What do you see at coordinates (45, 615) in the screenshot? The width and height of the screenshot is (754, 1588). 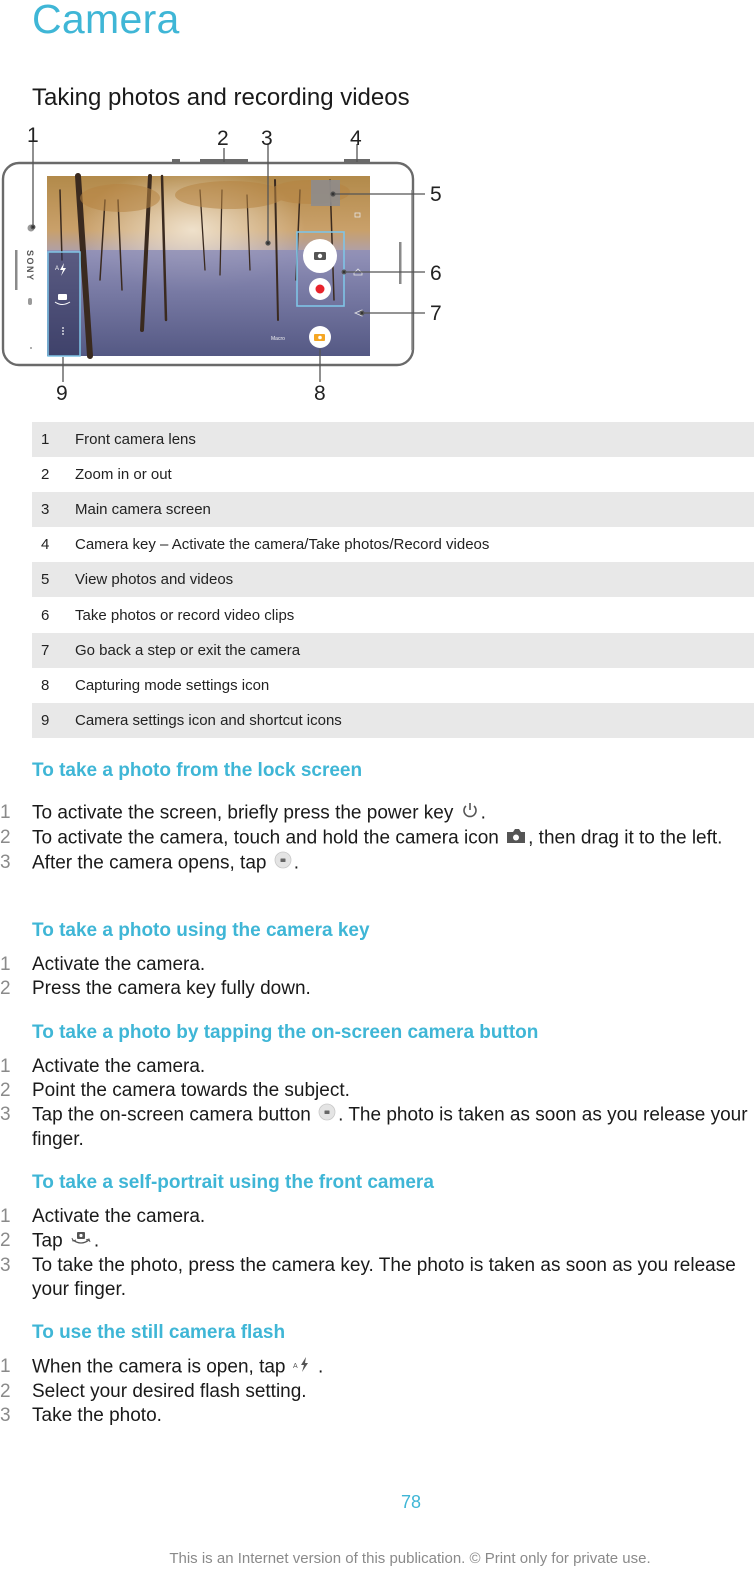 I see `legend-number: 6` at bounding box center [45, 615].